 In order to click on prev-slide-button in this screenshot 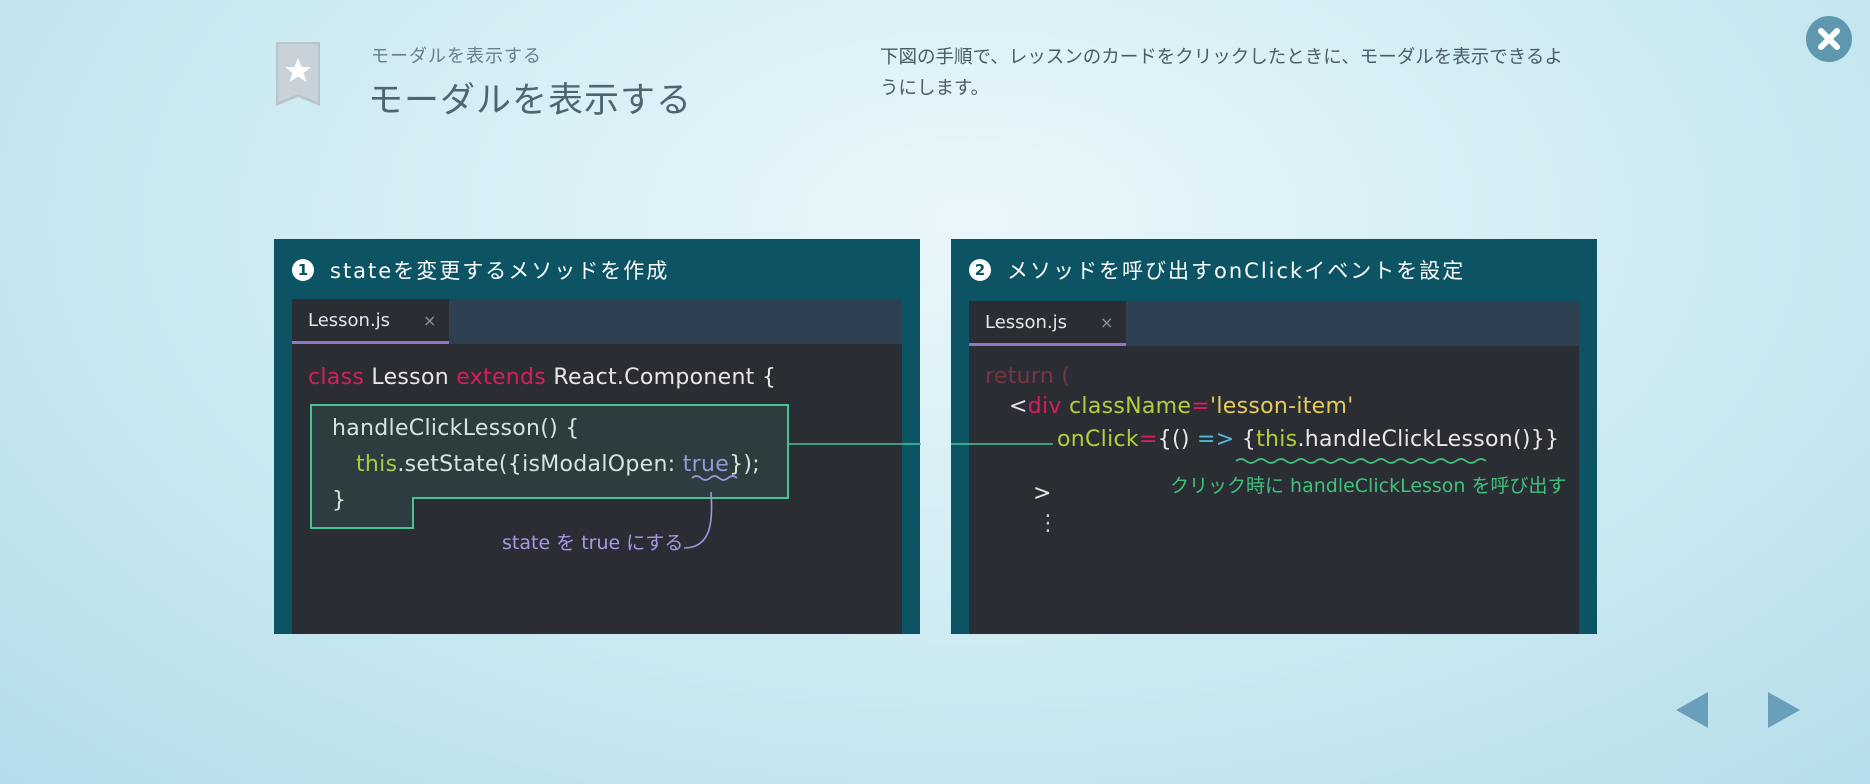, I will do `click(1692, 710)`.